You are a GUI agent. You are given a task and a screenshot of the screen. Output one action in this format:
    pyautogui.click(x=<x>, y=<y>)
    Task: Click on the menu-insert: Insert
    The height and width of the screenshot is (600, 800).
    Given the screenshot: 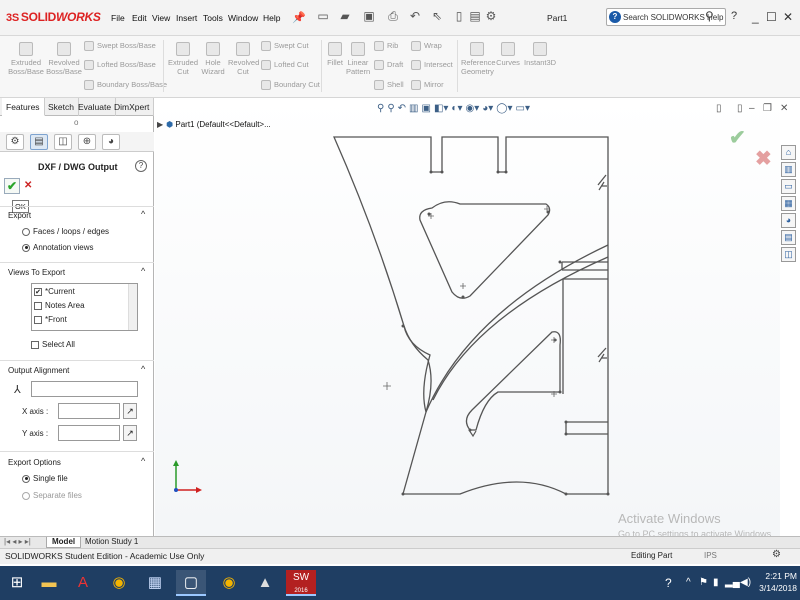 What is the action you would take?
    pyautogui.click(x=186, y=18)
    